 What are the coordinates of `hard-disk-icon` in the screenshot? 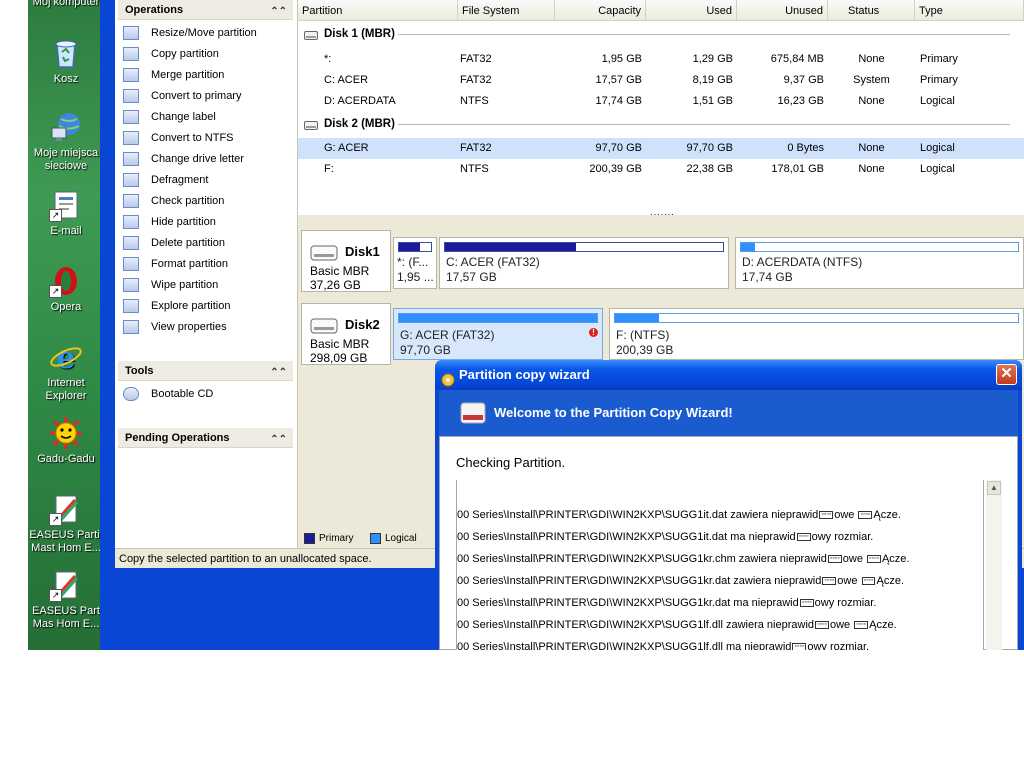 It's located at (324, 253).